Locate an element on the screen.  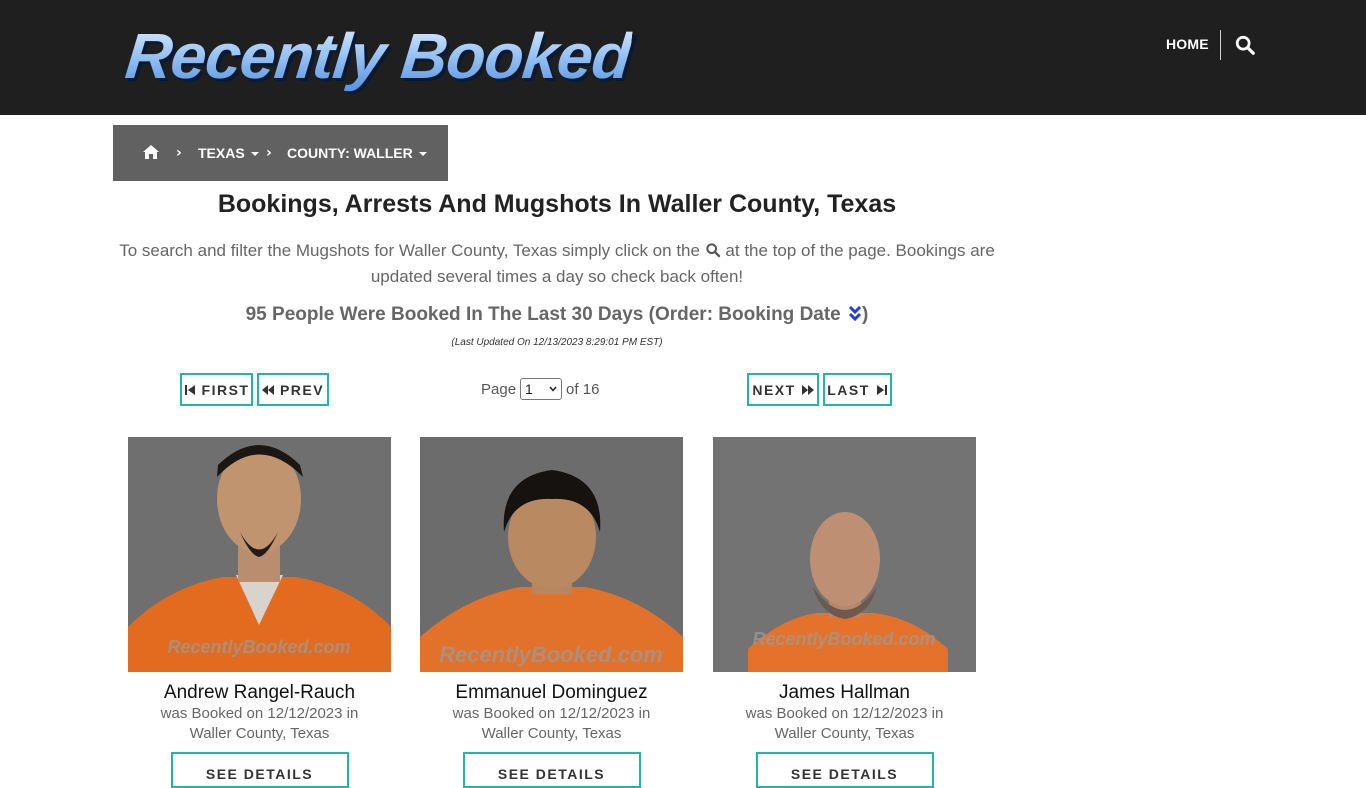
next-page-button: NEXT is located at coordinates (783, 389).